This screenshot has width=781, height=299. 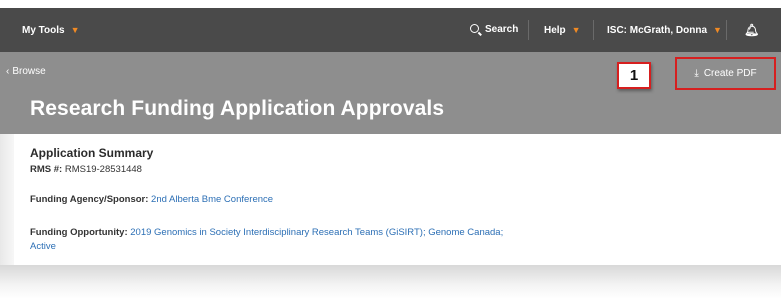 I want to click on search-label: Search, so click(x=502, y=29).